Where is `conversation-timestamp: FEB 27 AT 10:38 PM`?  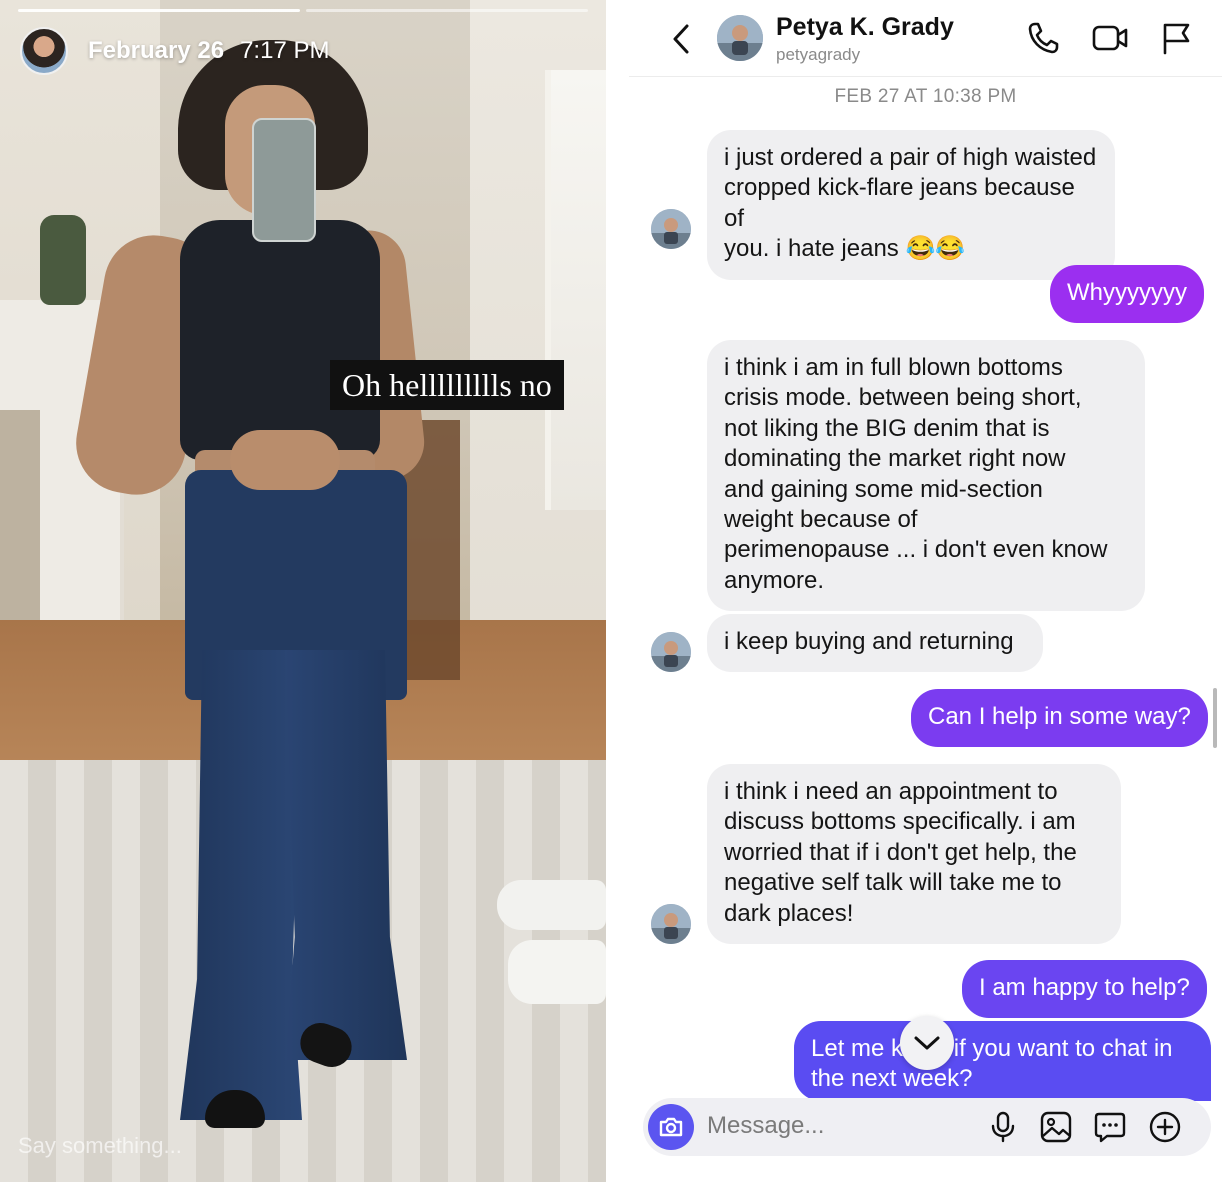
conversation-timestamp: FEB 27 AT 10:38 PM is located at coordinates (925, 96).